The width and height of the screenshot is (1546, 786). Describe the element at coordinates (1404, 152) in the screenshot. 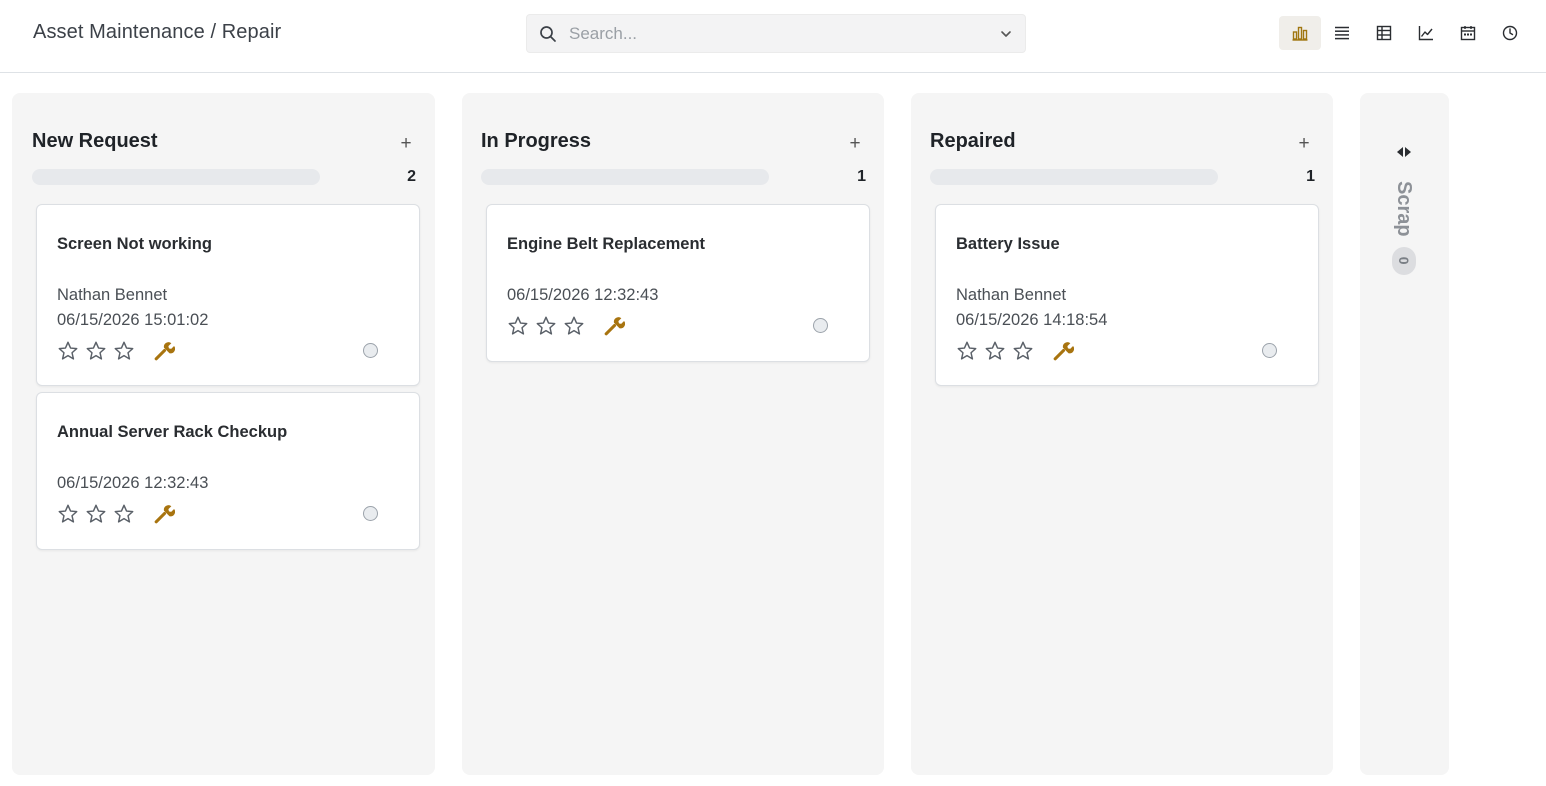

I see `unfold-arrows-icon` at that location.